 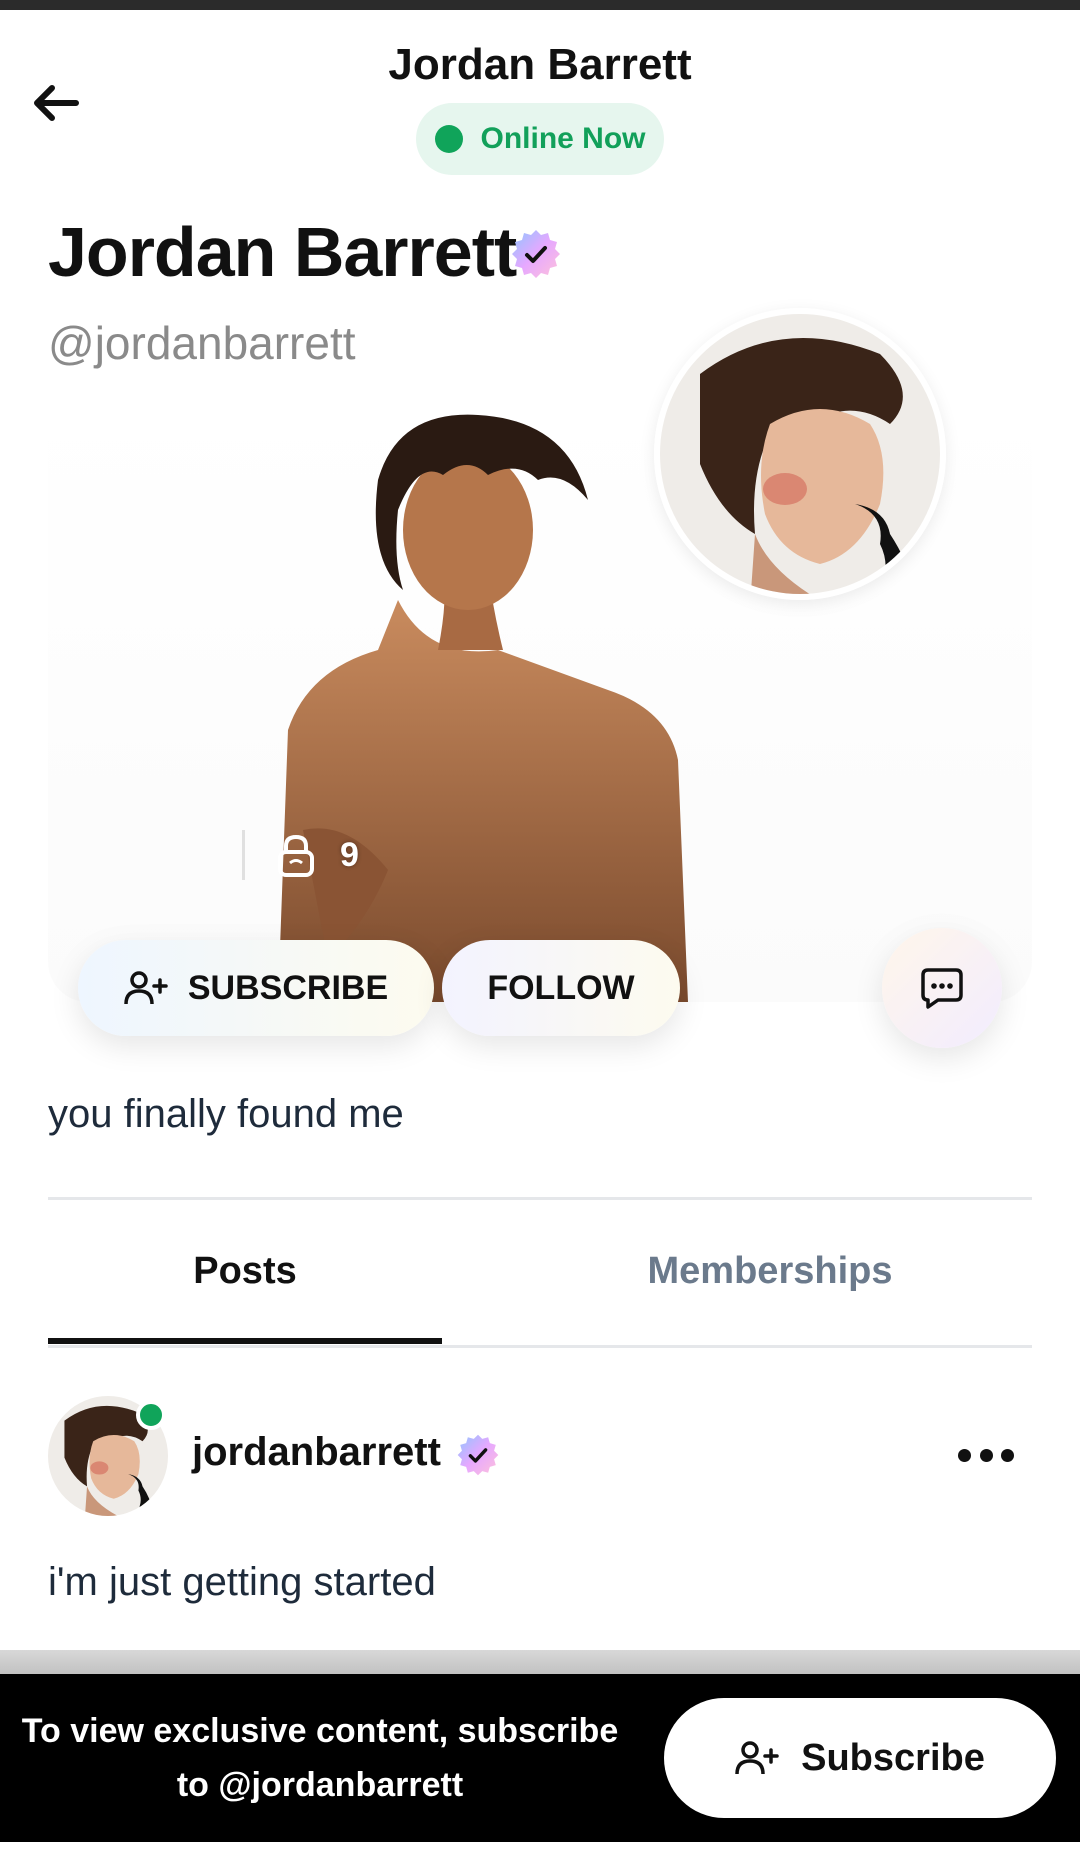 What do you see at coordinates (540, 5) in the screenshot?
I see `status-bar-strip` at bounding box center [540, 5].